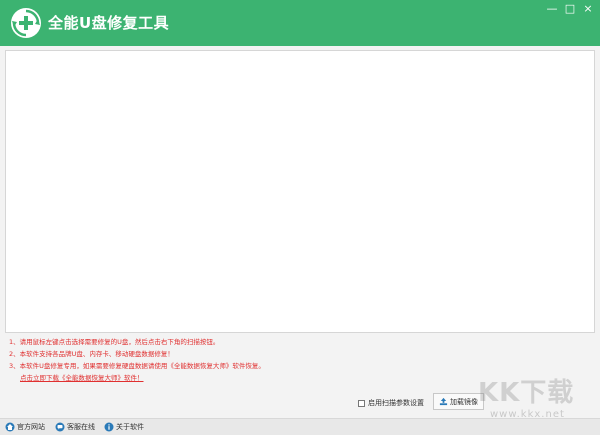  Describe the element at coordinates (31, 427) in the screenshot. I see `official-site-label: 官方网站` at that location.